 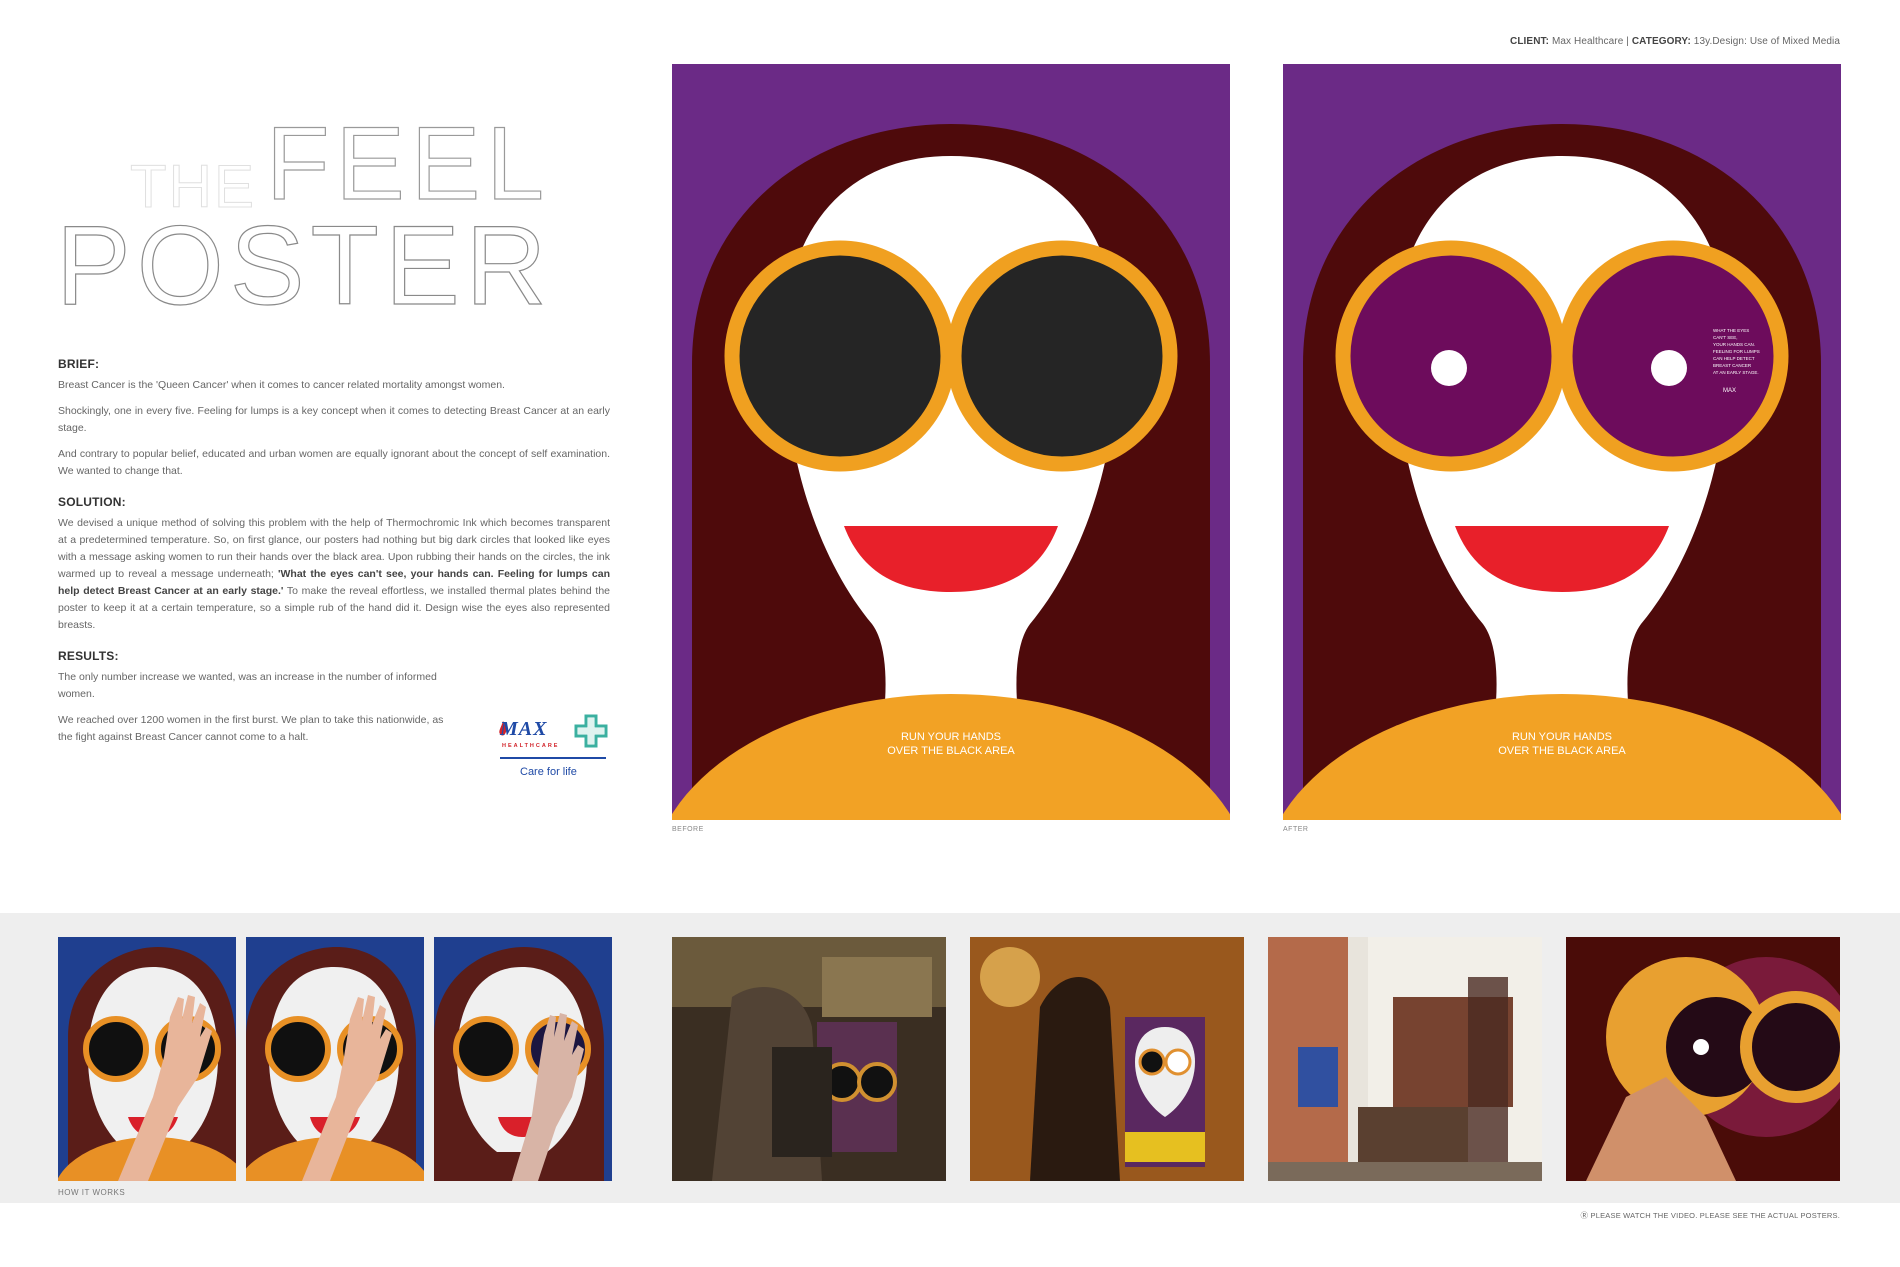 What do you see at coordinates (591, 731) in the screenshot?
I see `medical-cross-icon` at bounding box center [591, 731].